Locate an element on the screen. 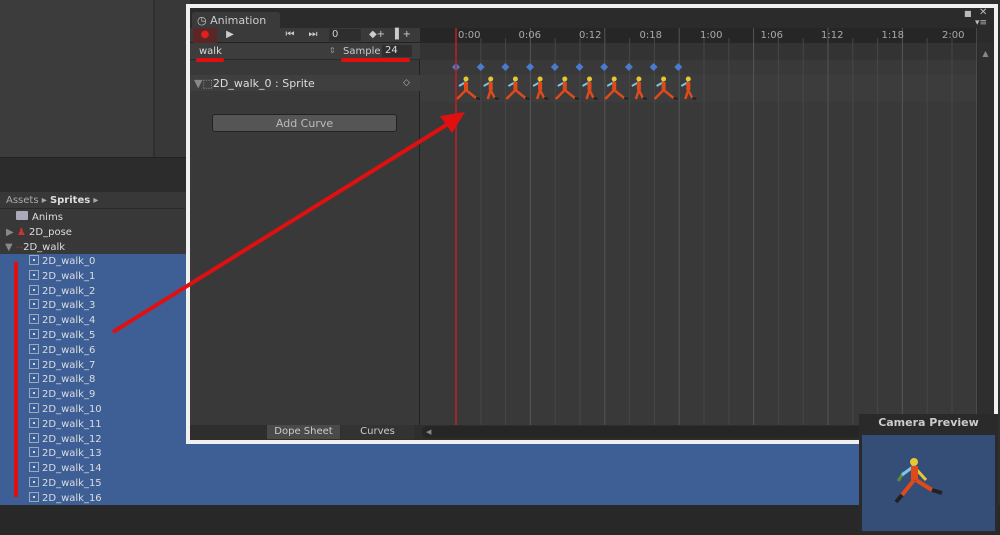 Image resolution: width=1000 pixels, height=535 pixels. add-event-button: ▌+ is located at coordinates (403, 35).